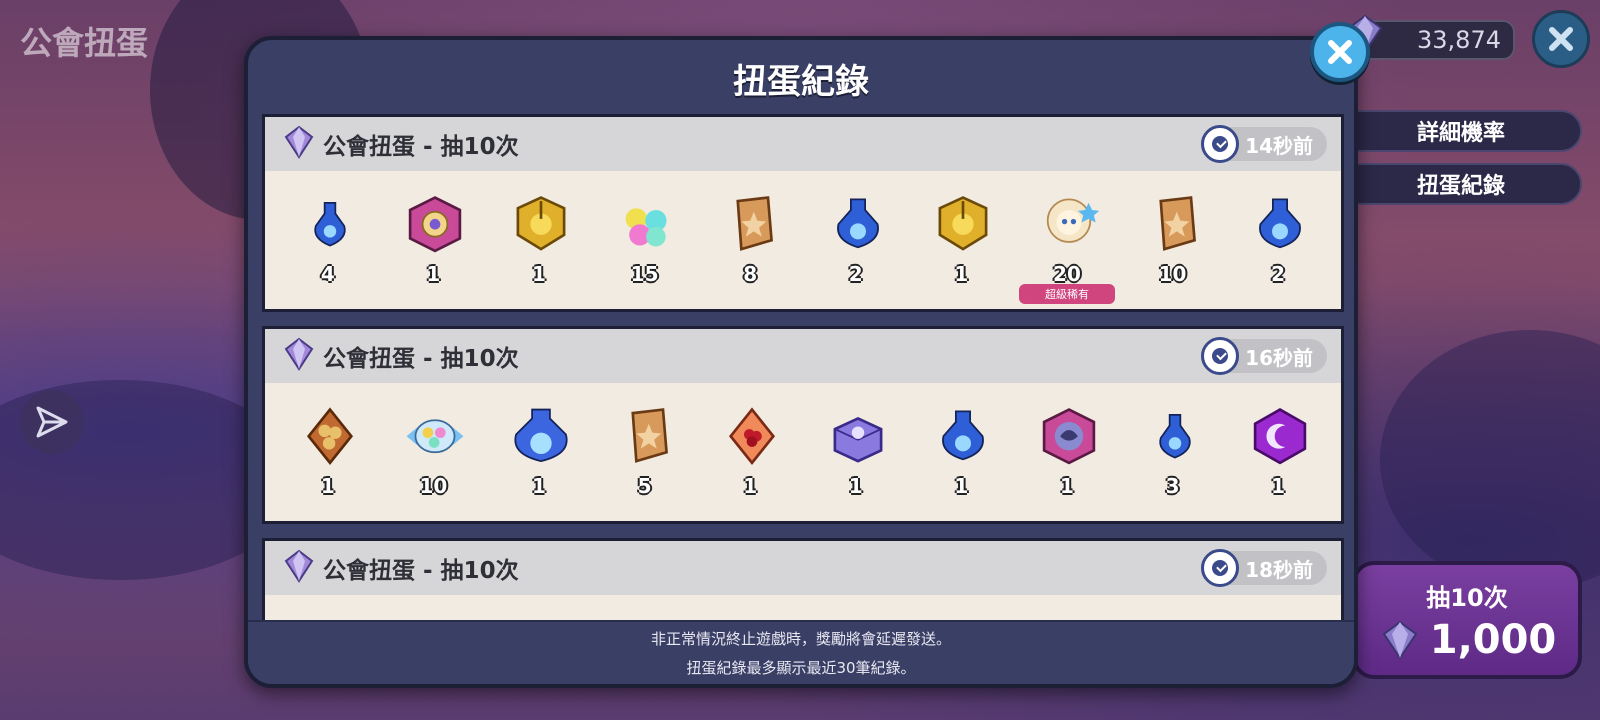 The height and width of the screenshot is (720, 1600). I want to click on reward-quantity: 15, so click(644, 274).